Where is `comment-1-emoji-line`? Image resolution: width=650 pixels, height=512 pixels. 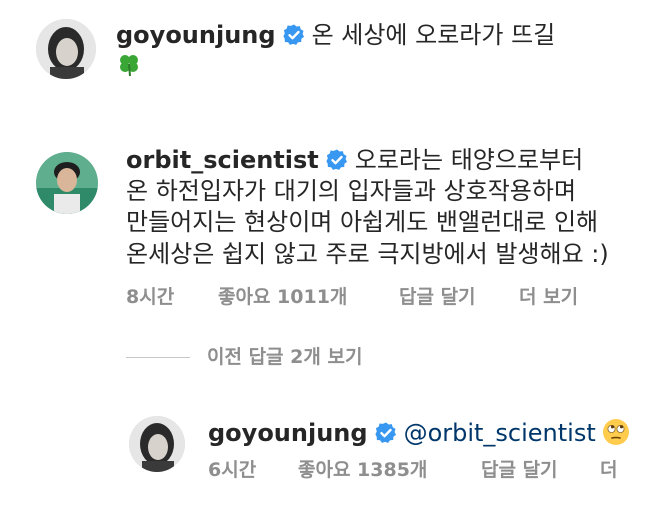
comment-1-emoji-line is located at coordinates (129, 67).